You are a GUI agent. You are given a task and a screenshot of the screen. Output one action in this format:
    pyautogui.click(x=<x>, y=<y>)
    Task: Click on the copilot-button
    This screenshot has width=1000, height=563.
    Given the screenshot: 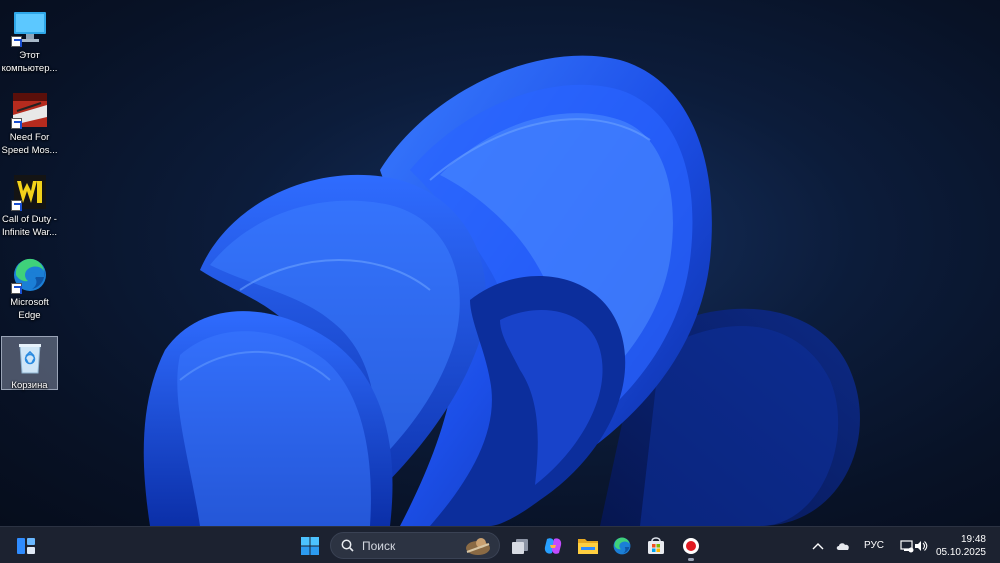 What is the action you would take?
    pyautogui.click(x=553, y=546)
    